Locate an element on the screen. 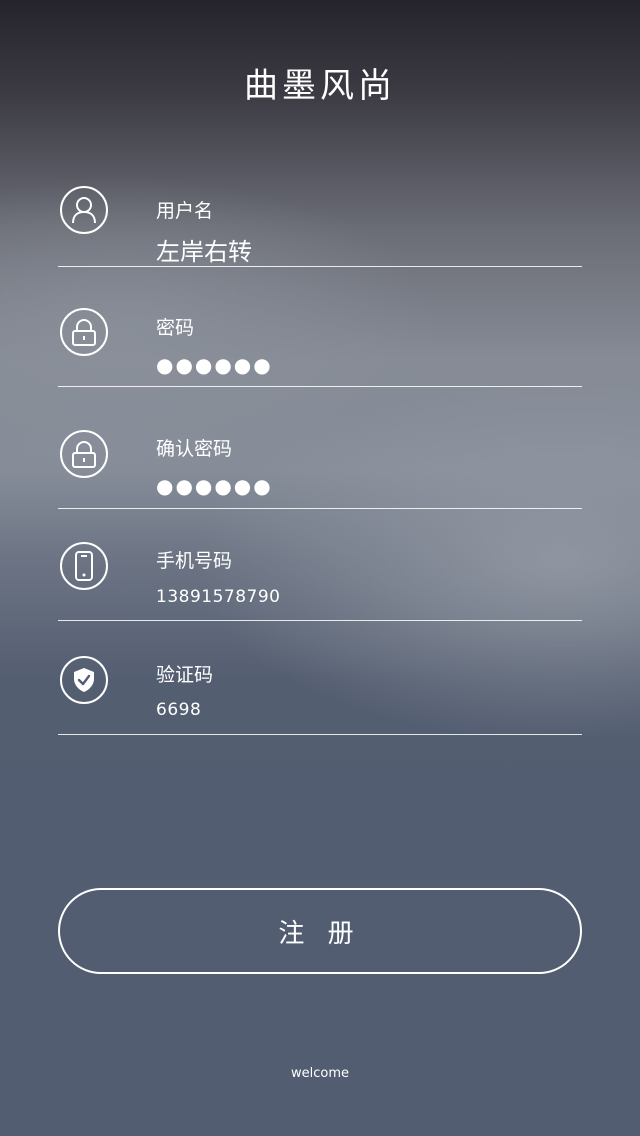  user-icon is located at coordinates (84, 210).